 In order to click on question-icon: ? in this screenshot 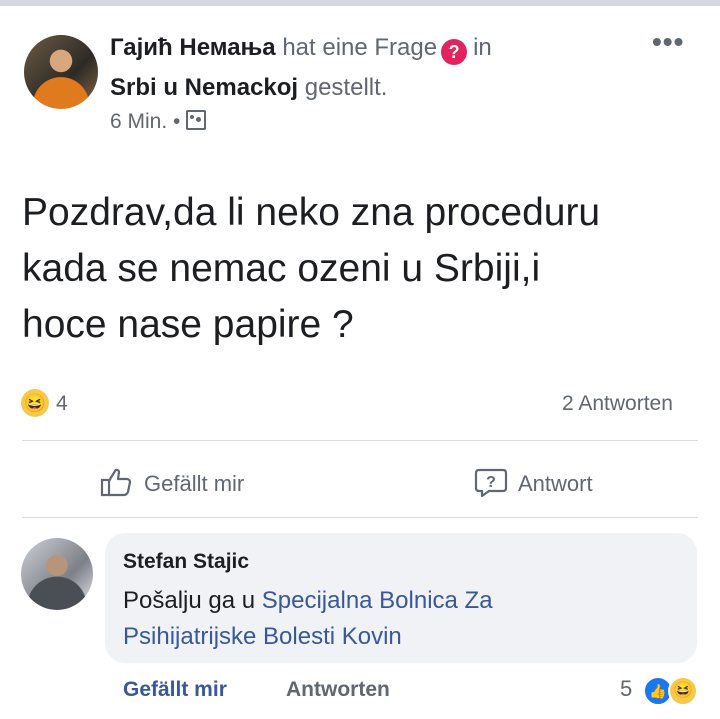, I will do `click(454, 52)`.